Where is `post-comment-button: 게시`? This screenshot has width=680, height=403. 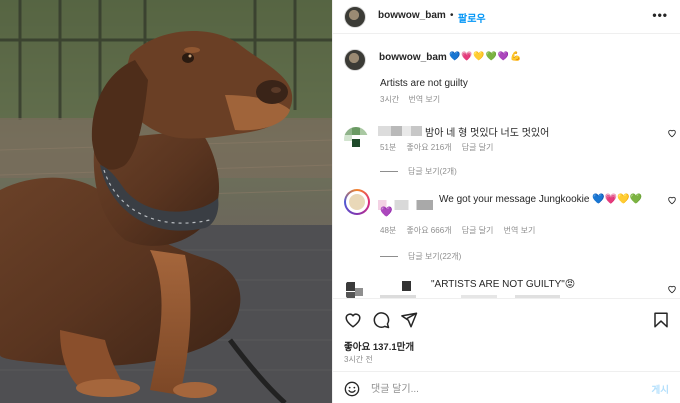
post-comment-button: 게시 is located at coordinates (660, 389).